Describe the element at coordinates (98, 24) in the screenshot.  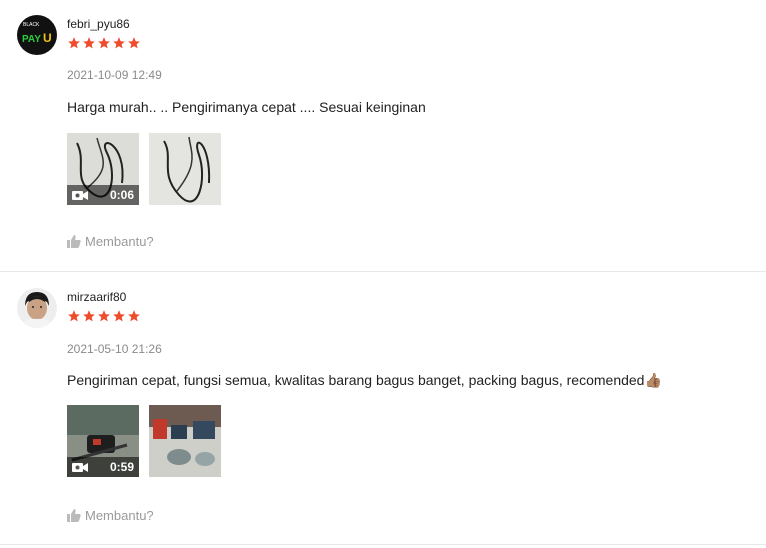
I see `username: febri_pyu86` at that location.